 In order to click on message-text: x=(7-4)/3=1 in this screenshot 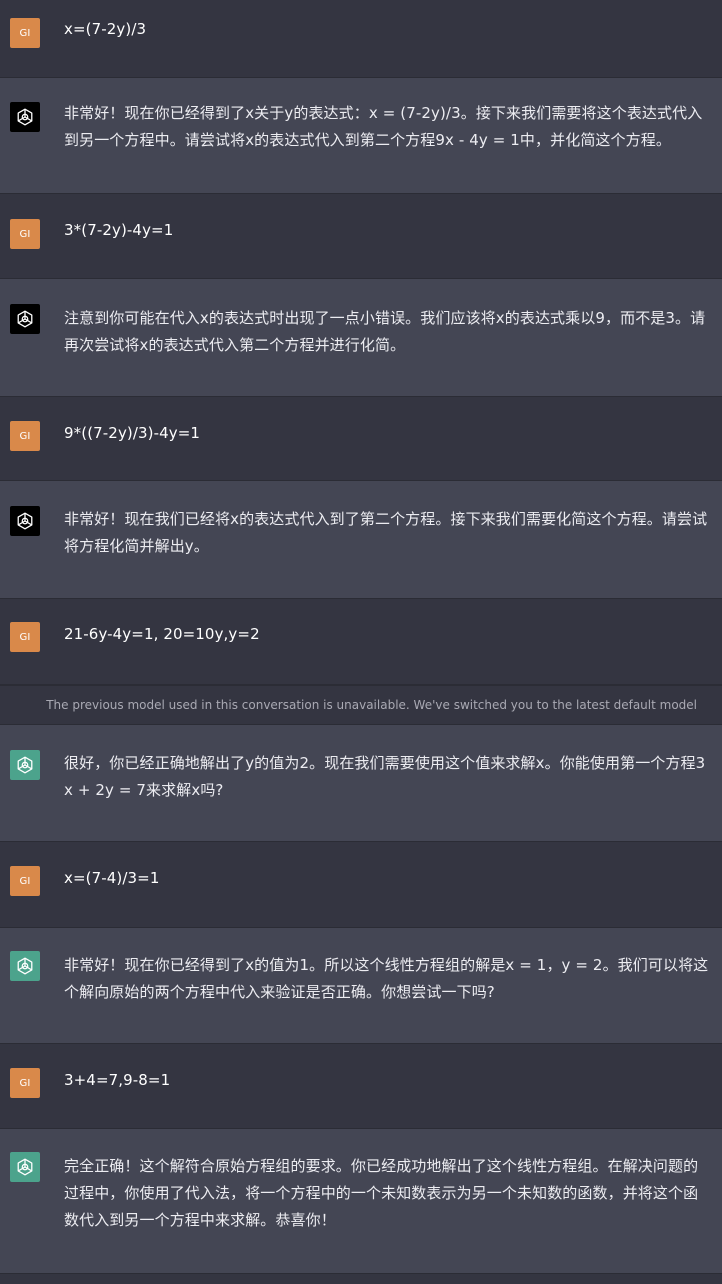, I will do `click(112, 878)`.